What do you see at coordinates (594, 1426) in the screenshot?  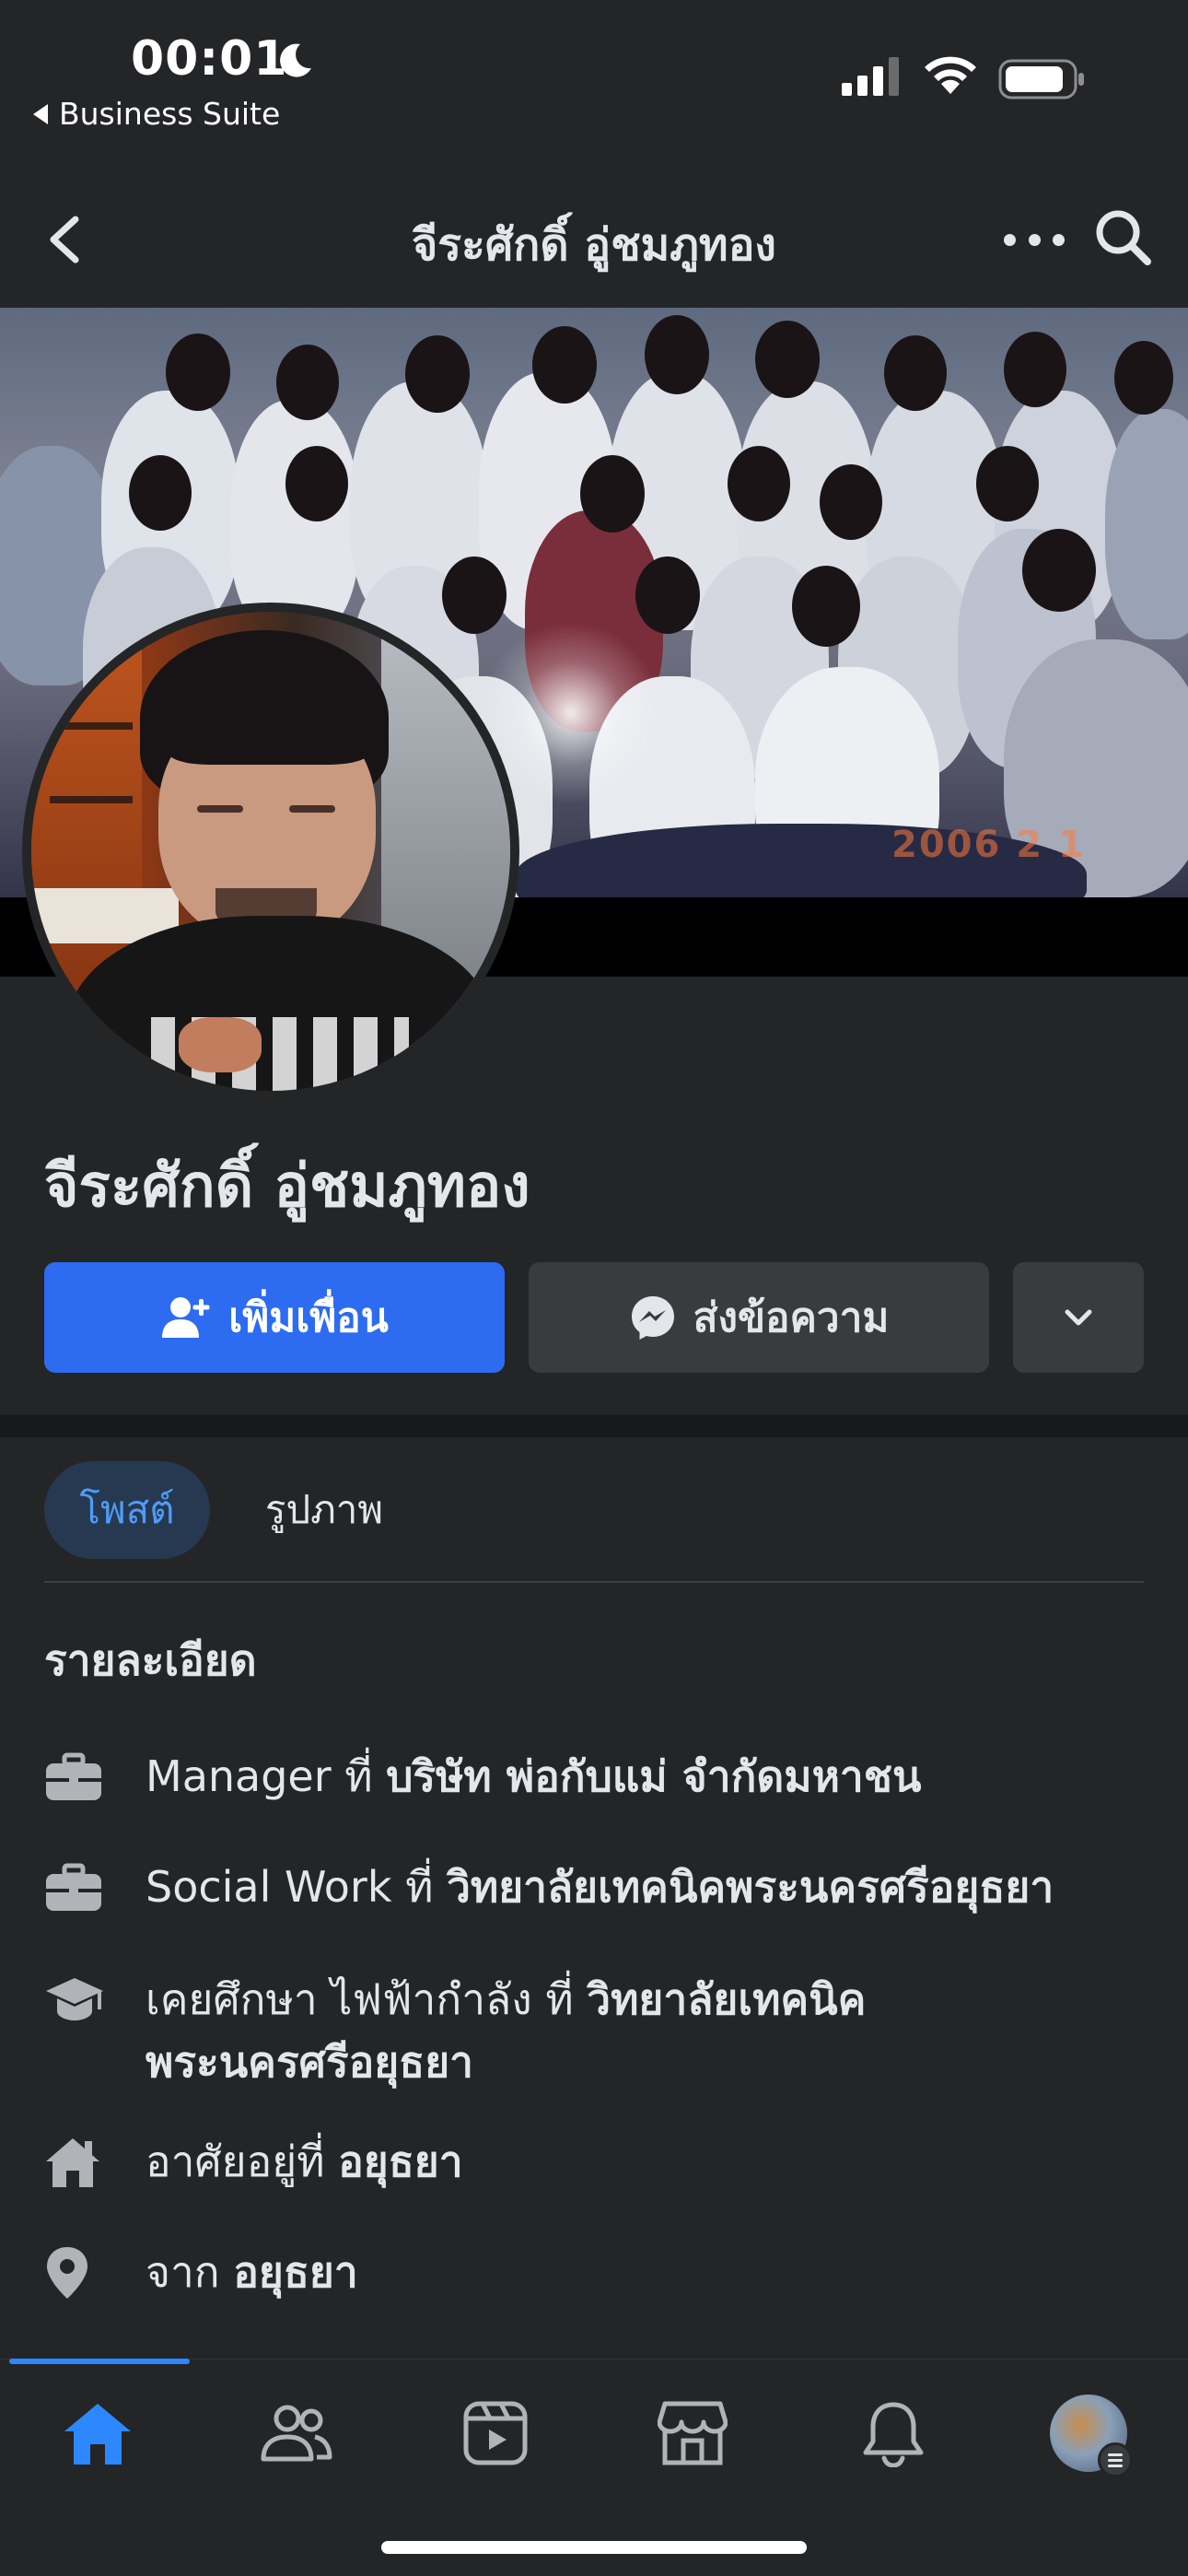 I see `section-divider` at bounding box center [594, 1426].